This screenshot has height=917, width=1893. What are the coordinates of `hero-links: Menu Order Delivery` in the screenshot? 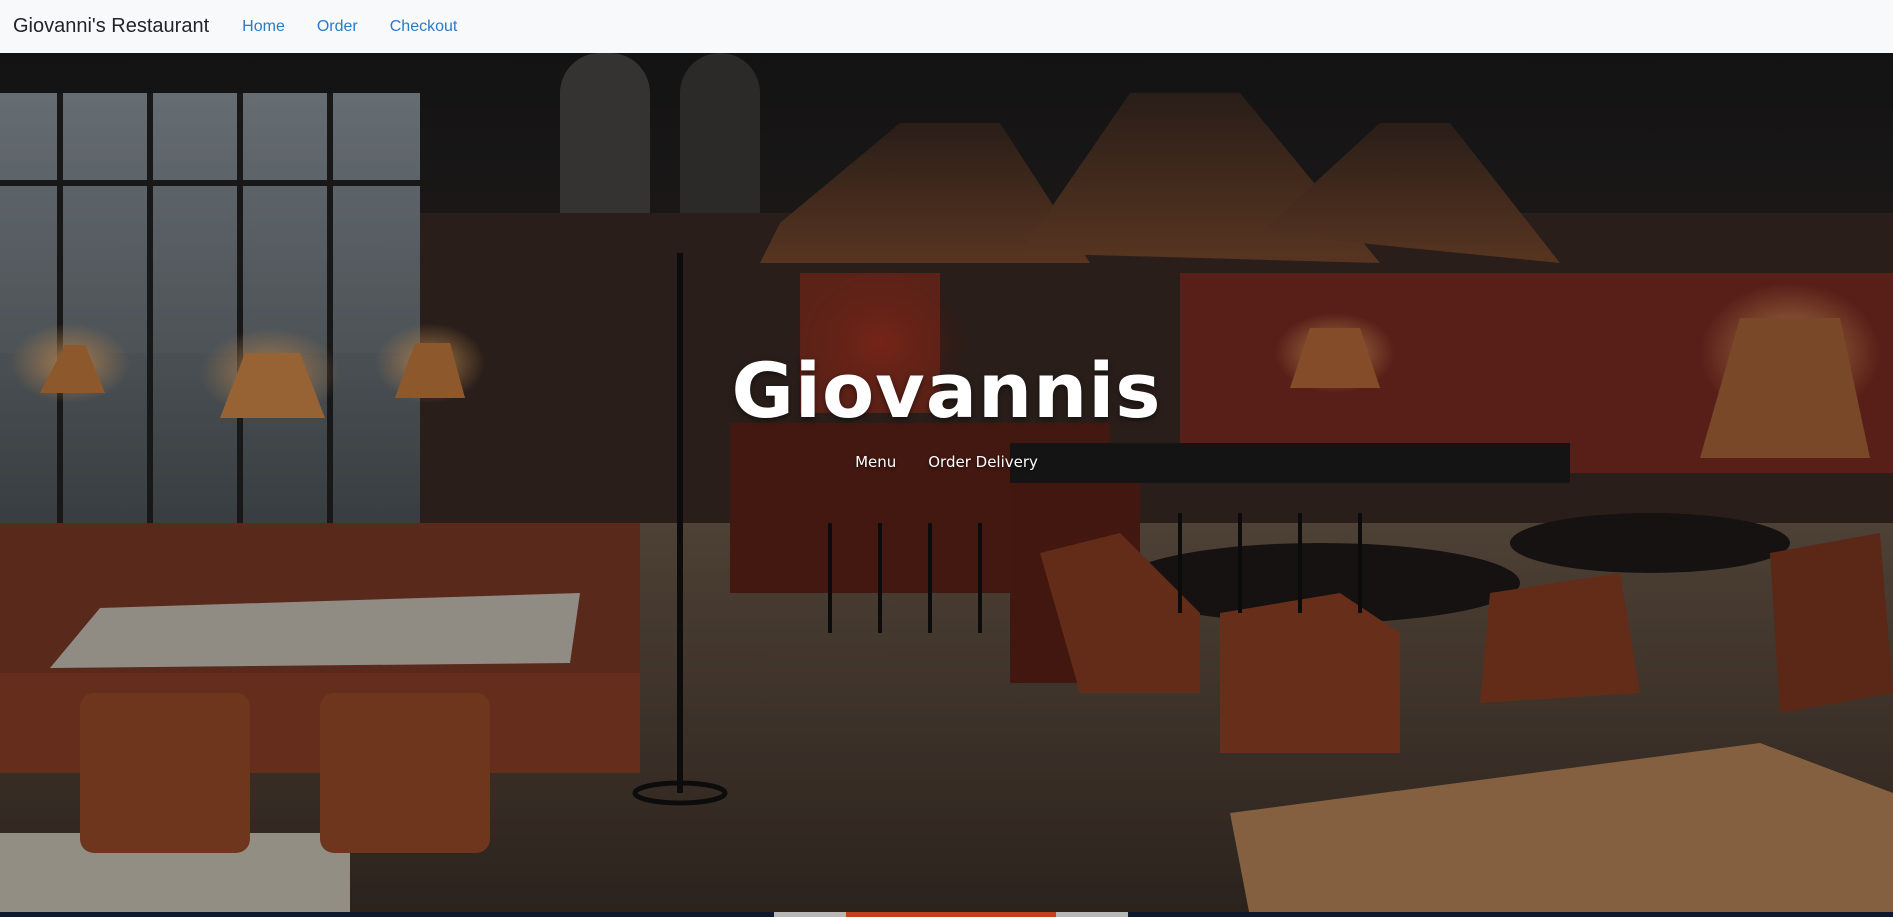 It's located at (946, 462).